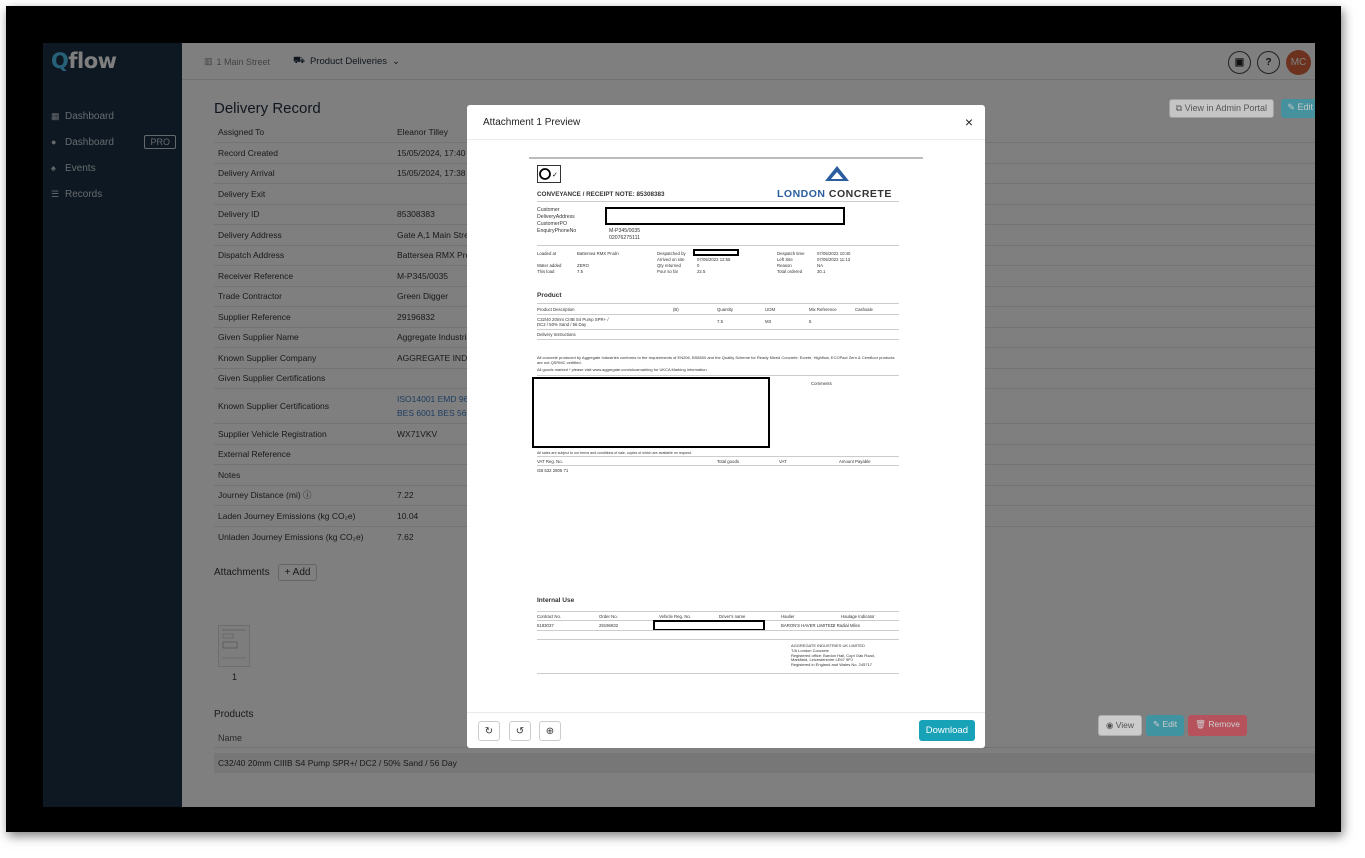  I want to click on col-uom: UOM, so click(770, 309).